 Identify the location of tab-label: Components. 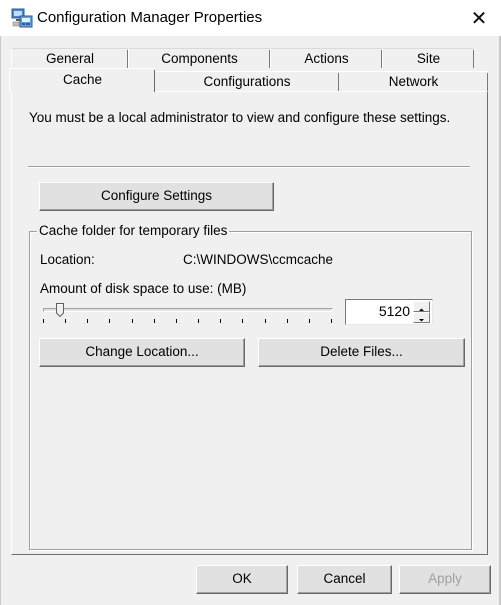
(199, 58).